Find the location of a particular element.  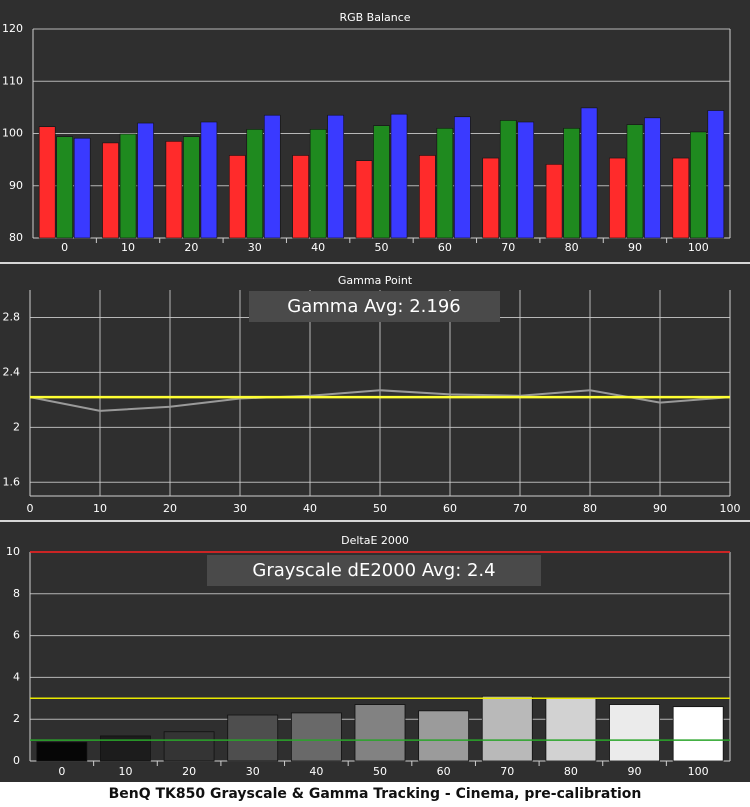

y-tick-label: 2.8 is located at coordinates (12, 316).